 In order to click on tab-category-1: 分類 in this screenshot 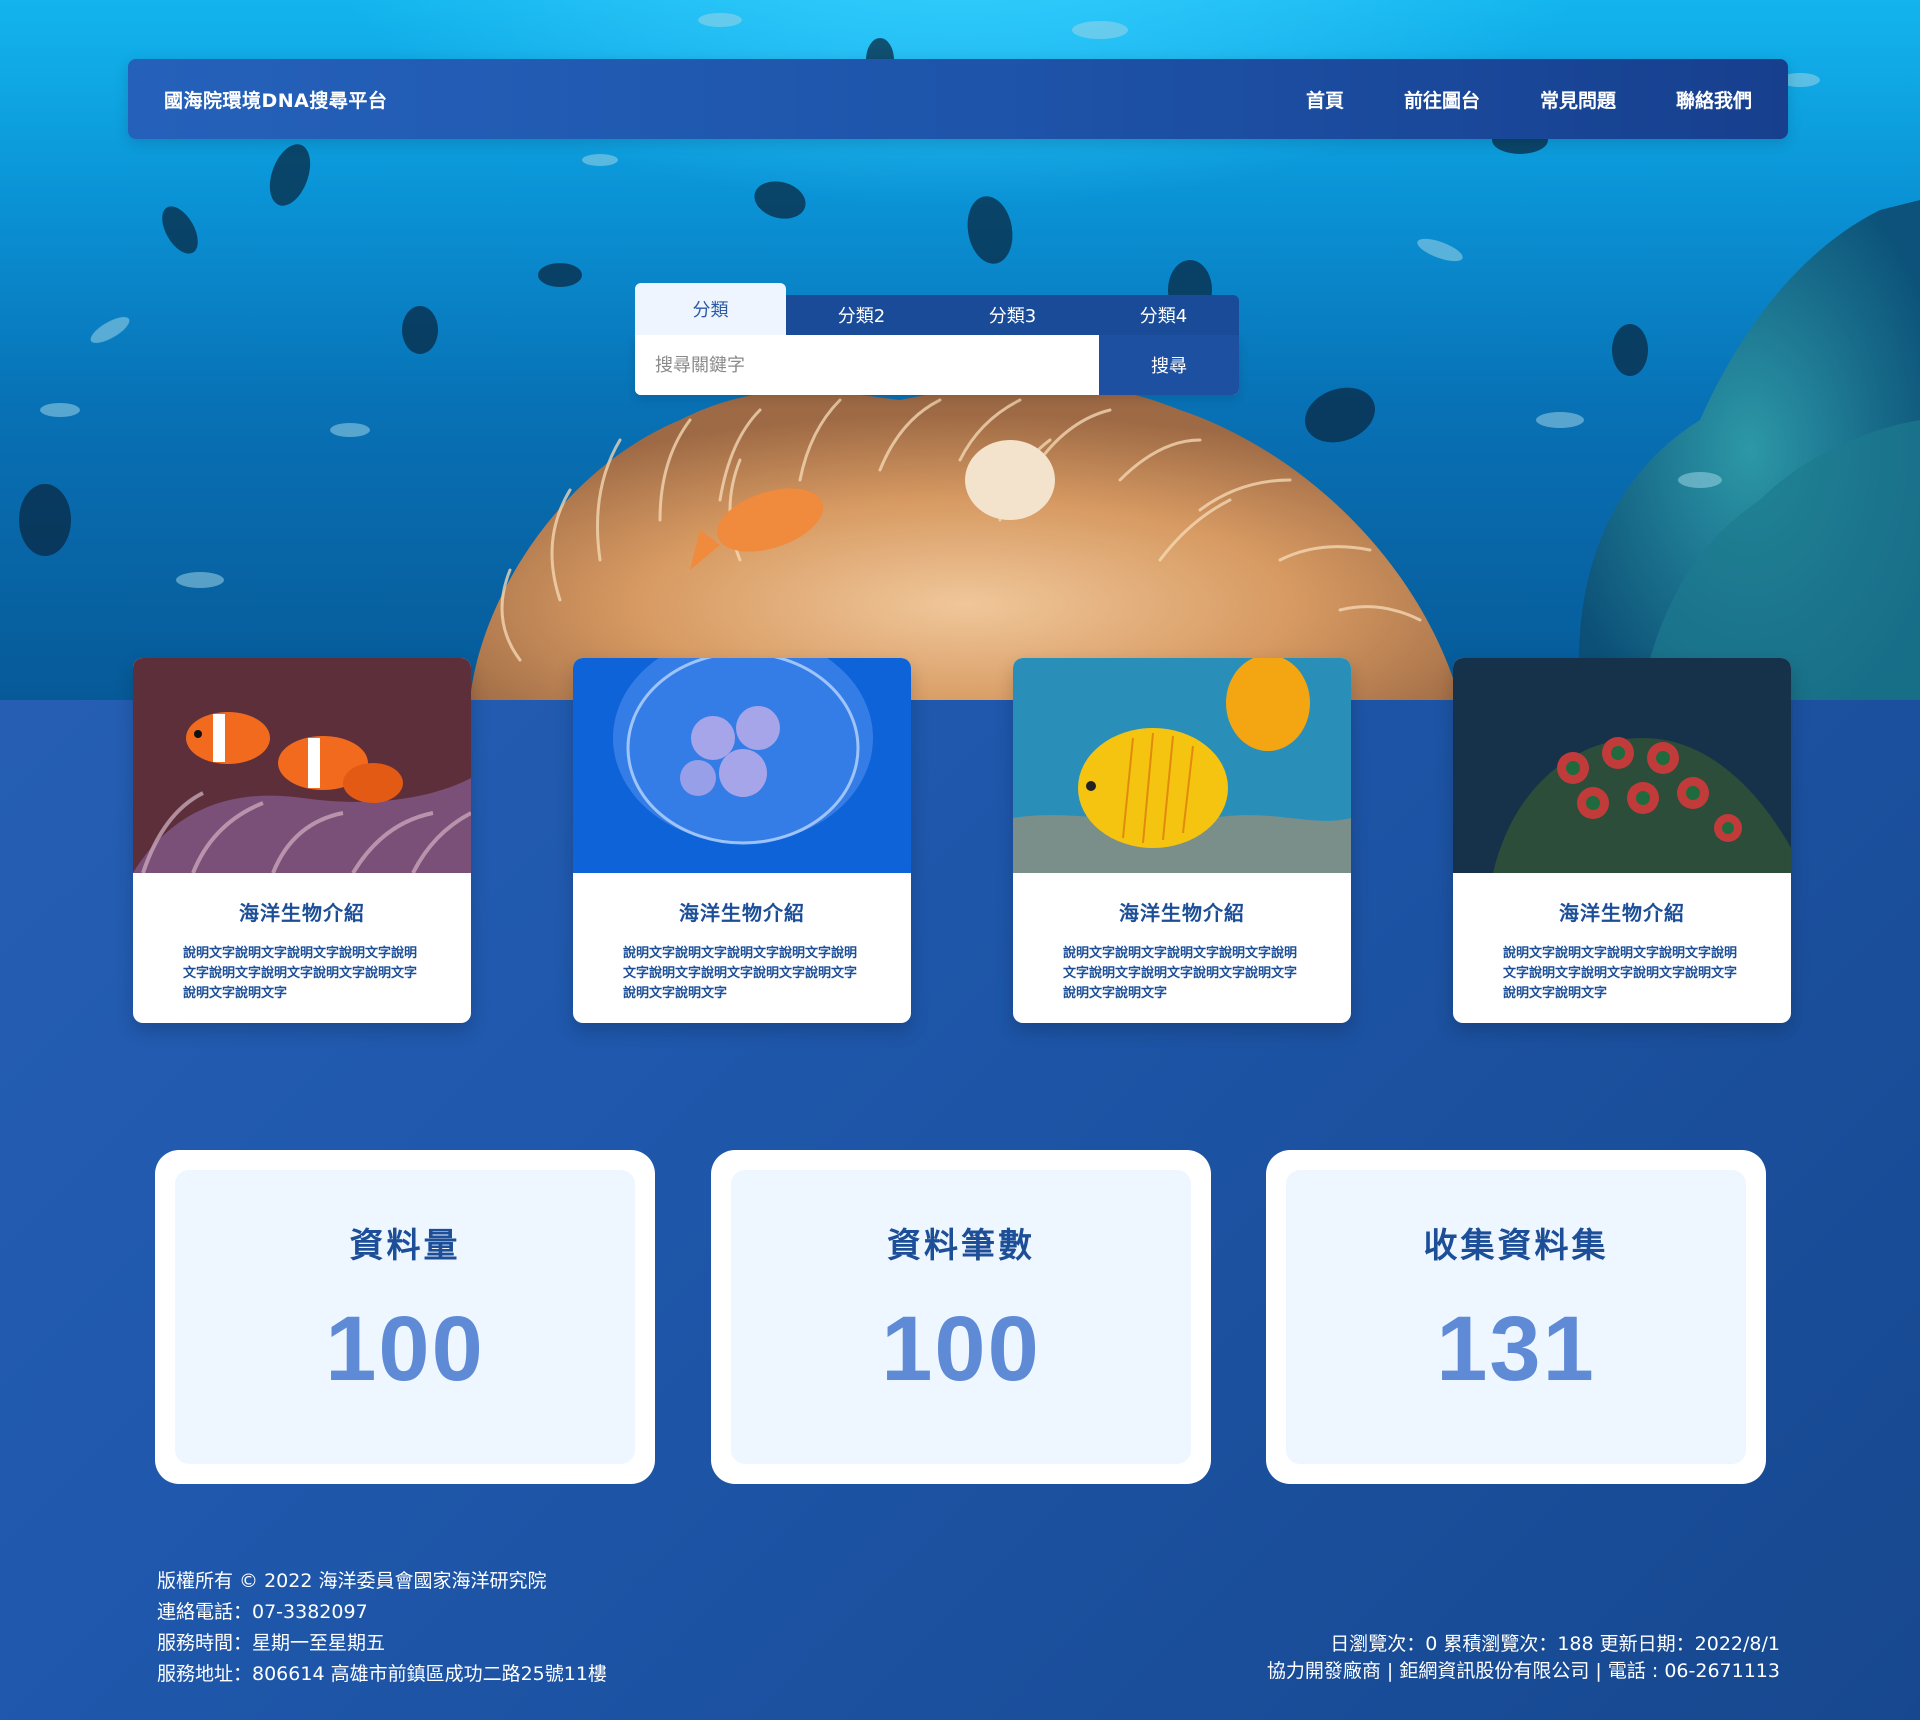, I will do `click(710, 309)`.